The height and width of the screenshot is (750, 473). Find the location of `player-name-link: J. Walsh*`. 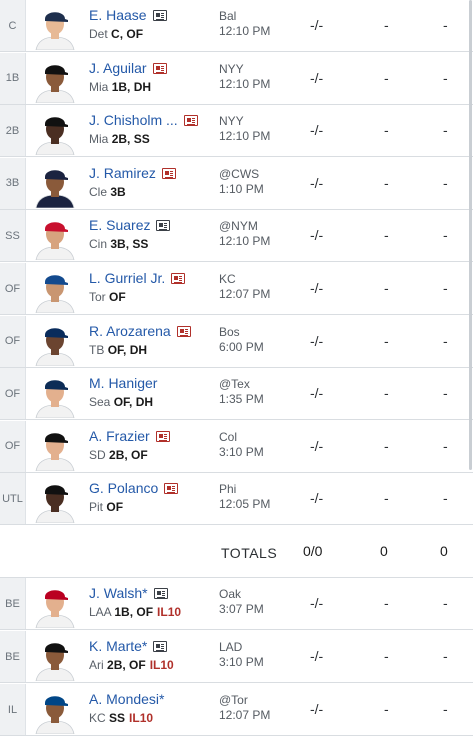

player-name-link: J. Walsh* is located at coordinates (128, 593).